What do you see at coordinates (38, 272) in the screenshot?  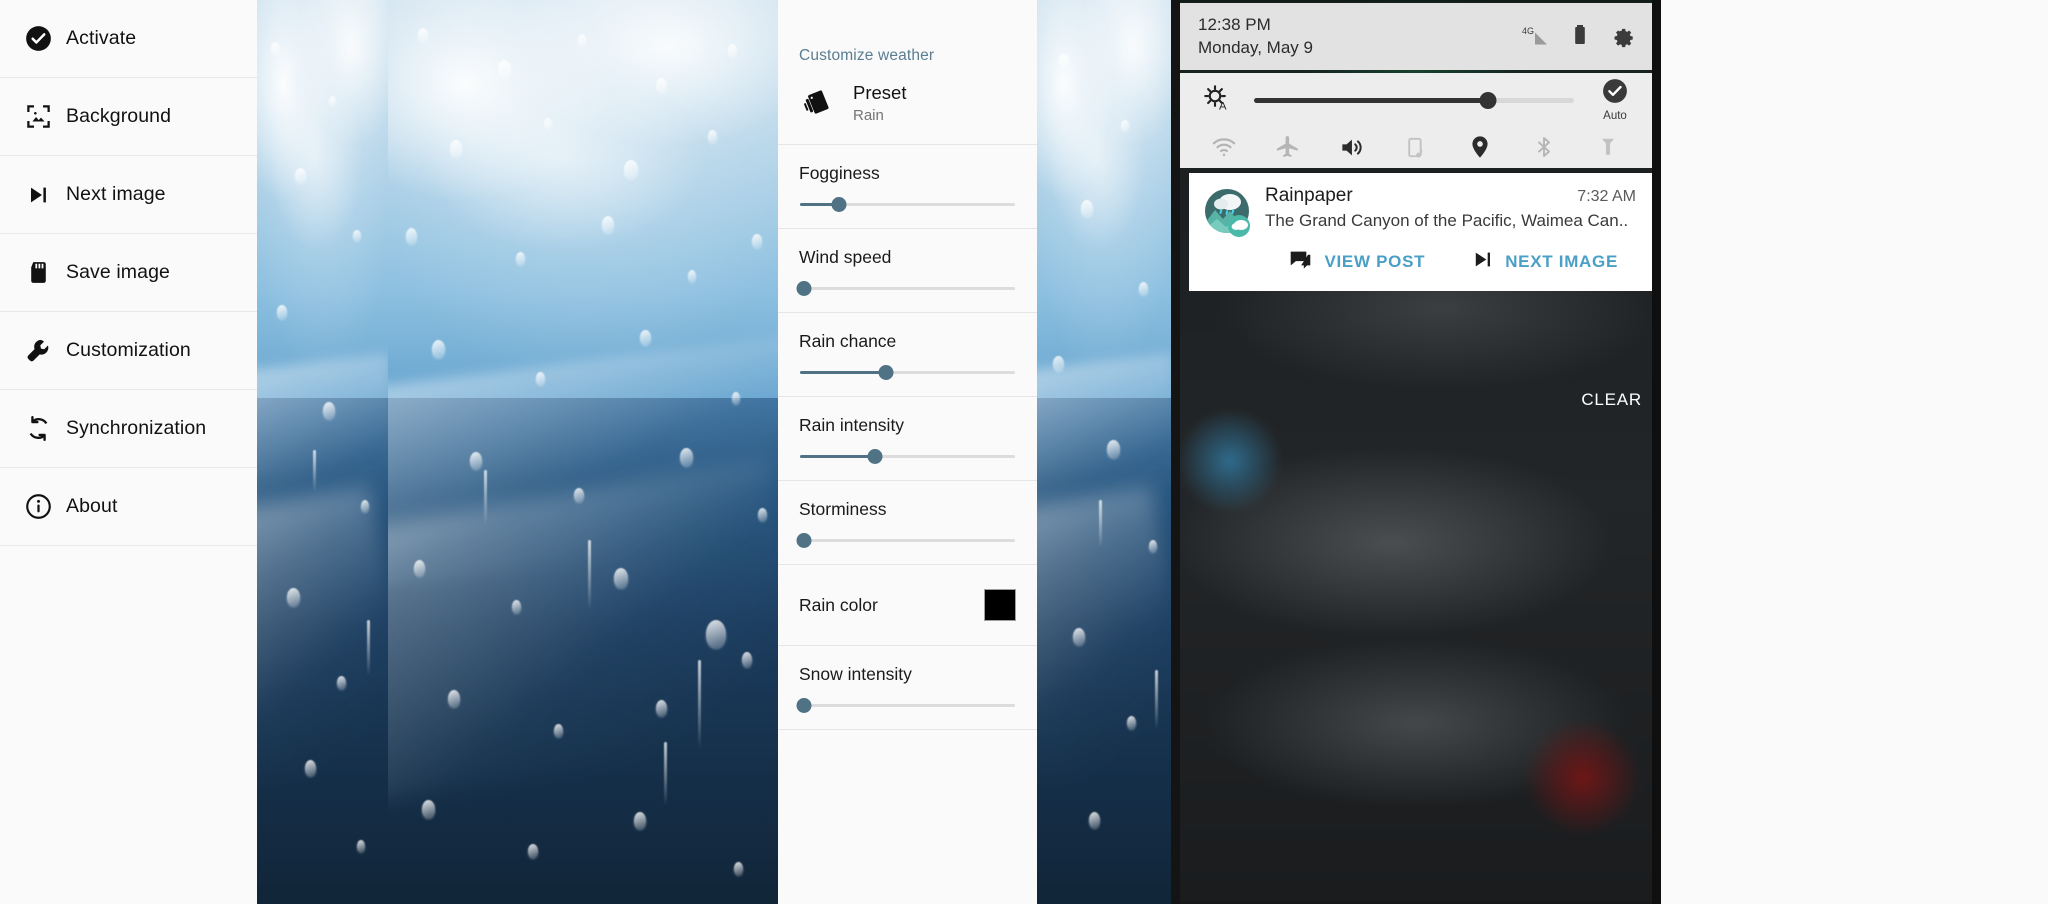 I see `sd-card-icon` at bounding box center [38, 272].